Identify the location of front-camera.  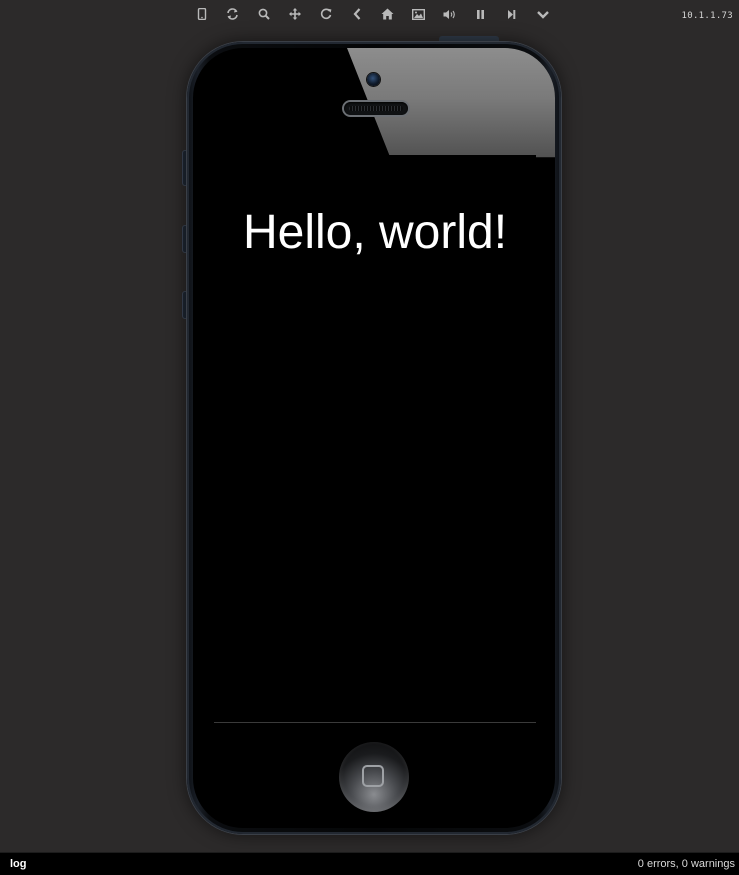
(373, 79).